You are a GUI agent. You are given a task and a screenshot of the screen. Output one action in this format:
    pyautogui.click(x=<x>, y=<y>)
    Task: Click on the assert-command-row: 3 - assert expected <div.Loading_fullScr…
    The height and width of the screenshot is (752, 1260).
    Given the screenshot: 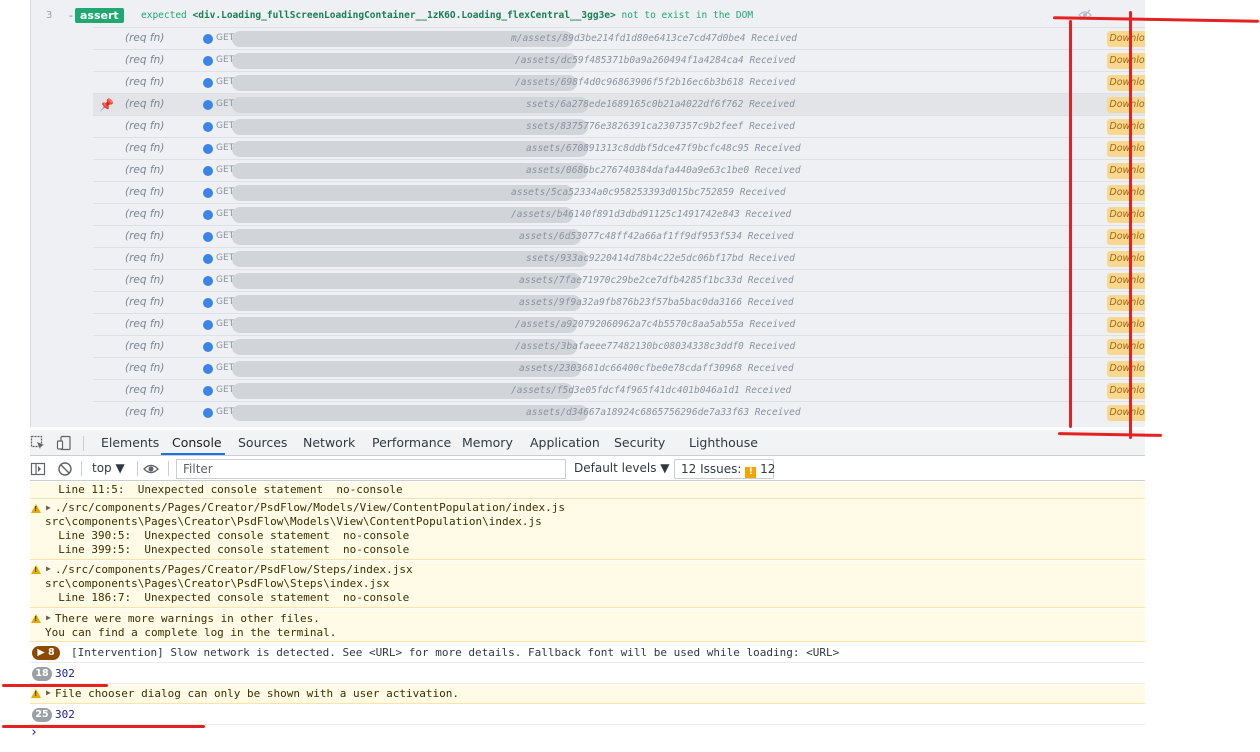 What is the action you would take?
    pyautogui.click(x=587, y=17)
    